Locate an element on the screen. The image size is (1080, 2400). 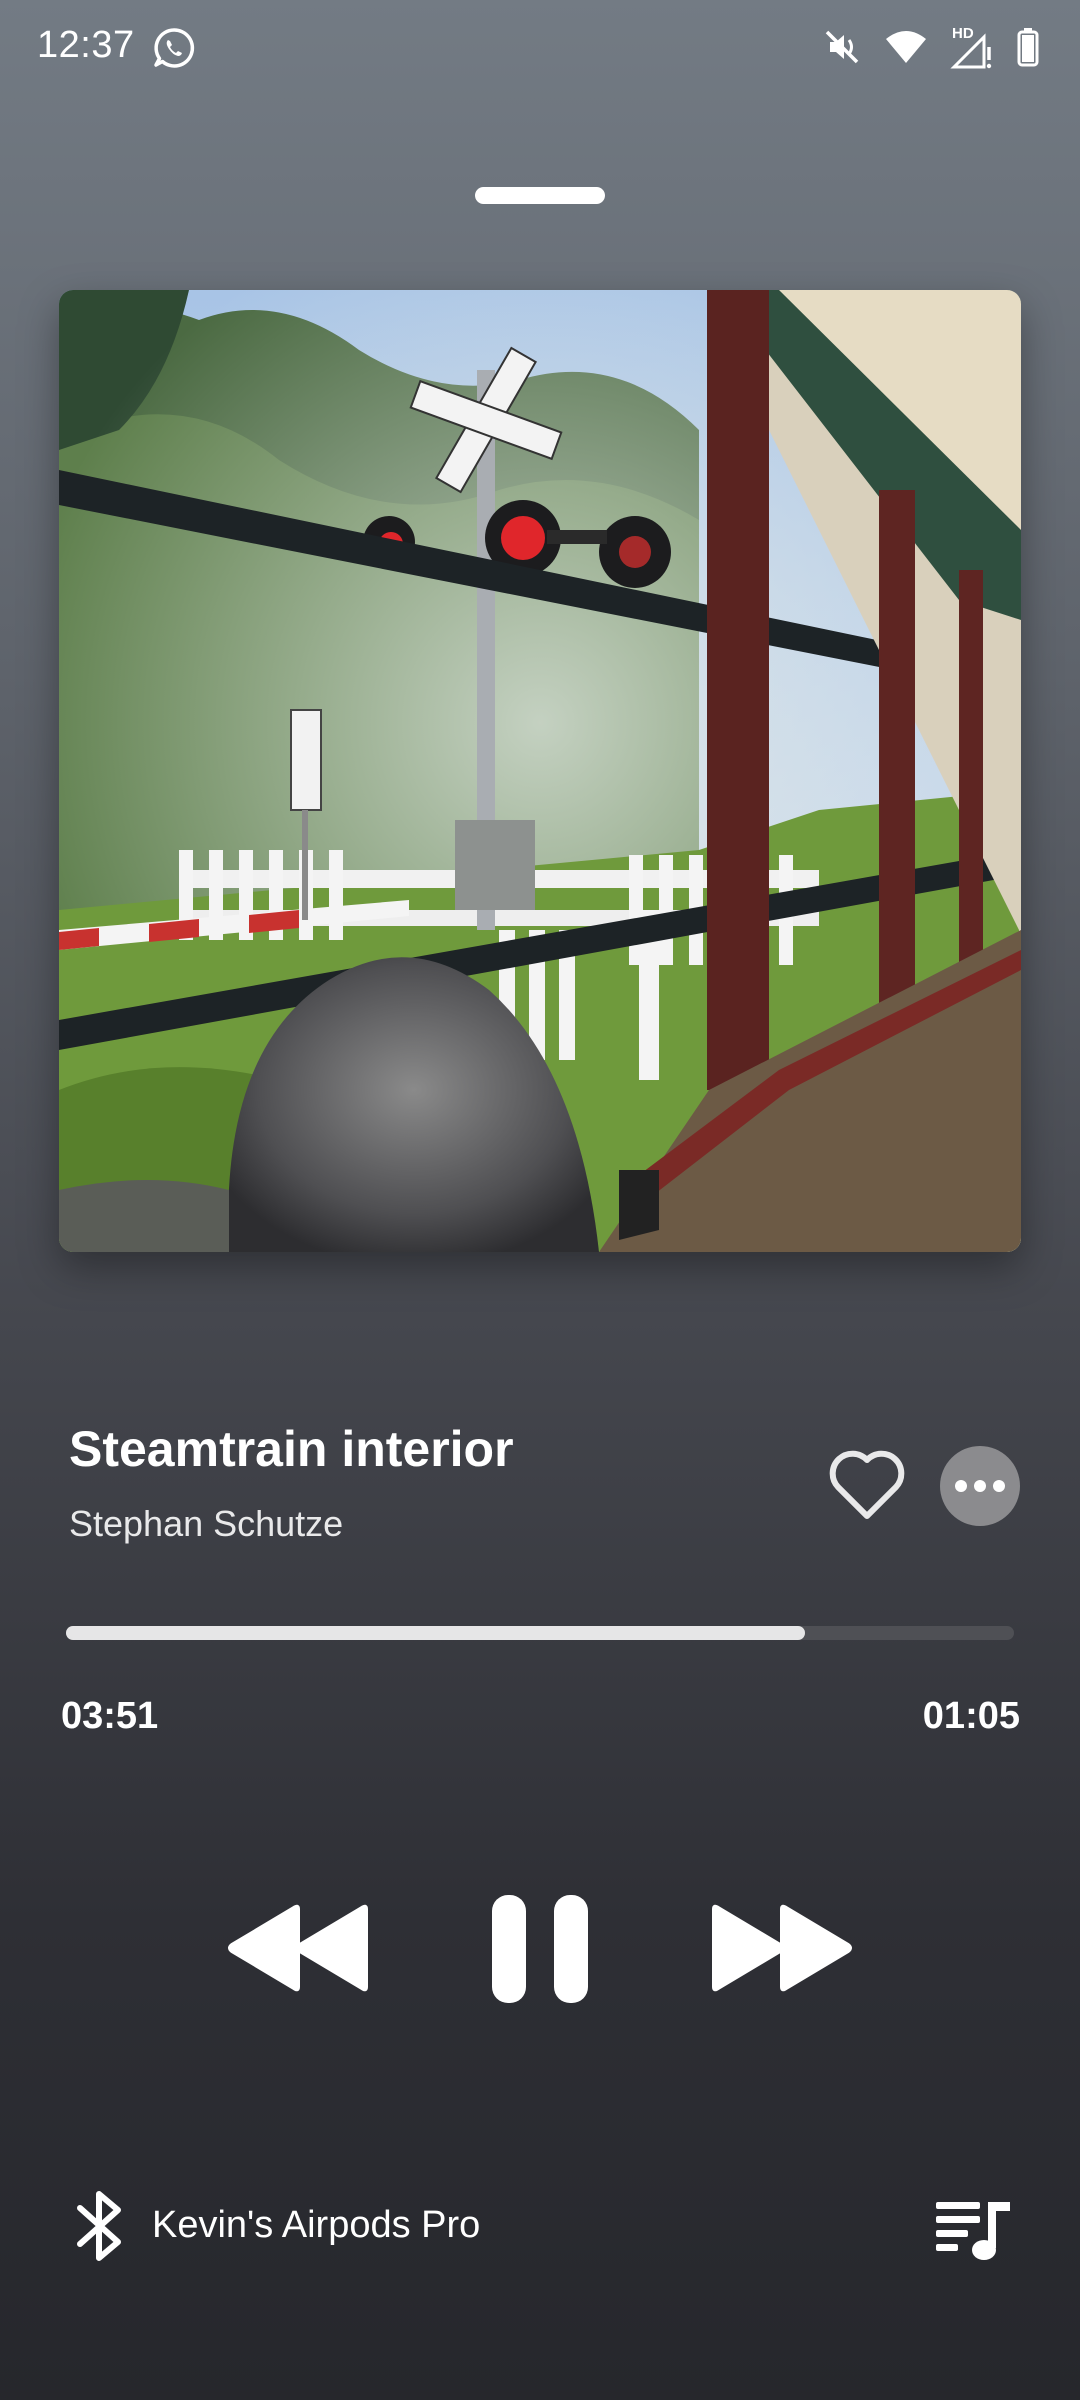
fast-forward-button is located at coordinates (781, 1948).